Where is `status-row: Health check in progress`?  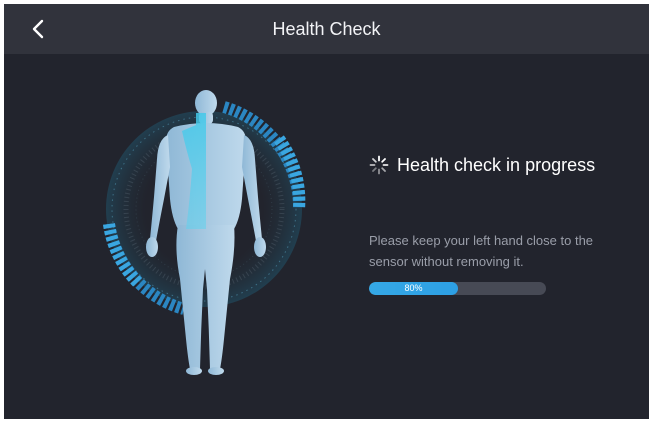
status-row: Health check in progress is located at coordinates (482, 165).